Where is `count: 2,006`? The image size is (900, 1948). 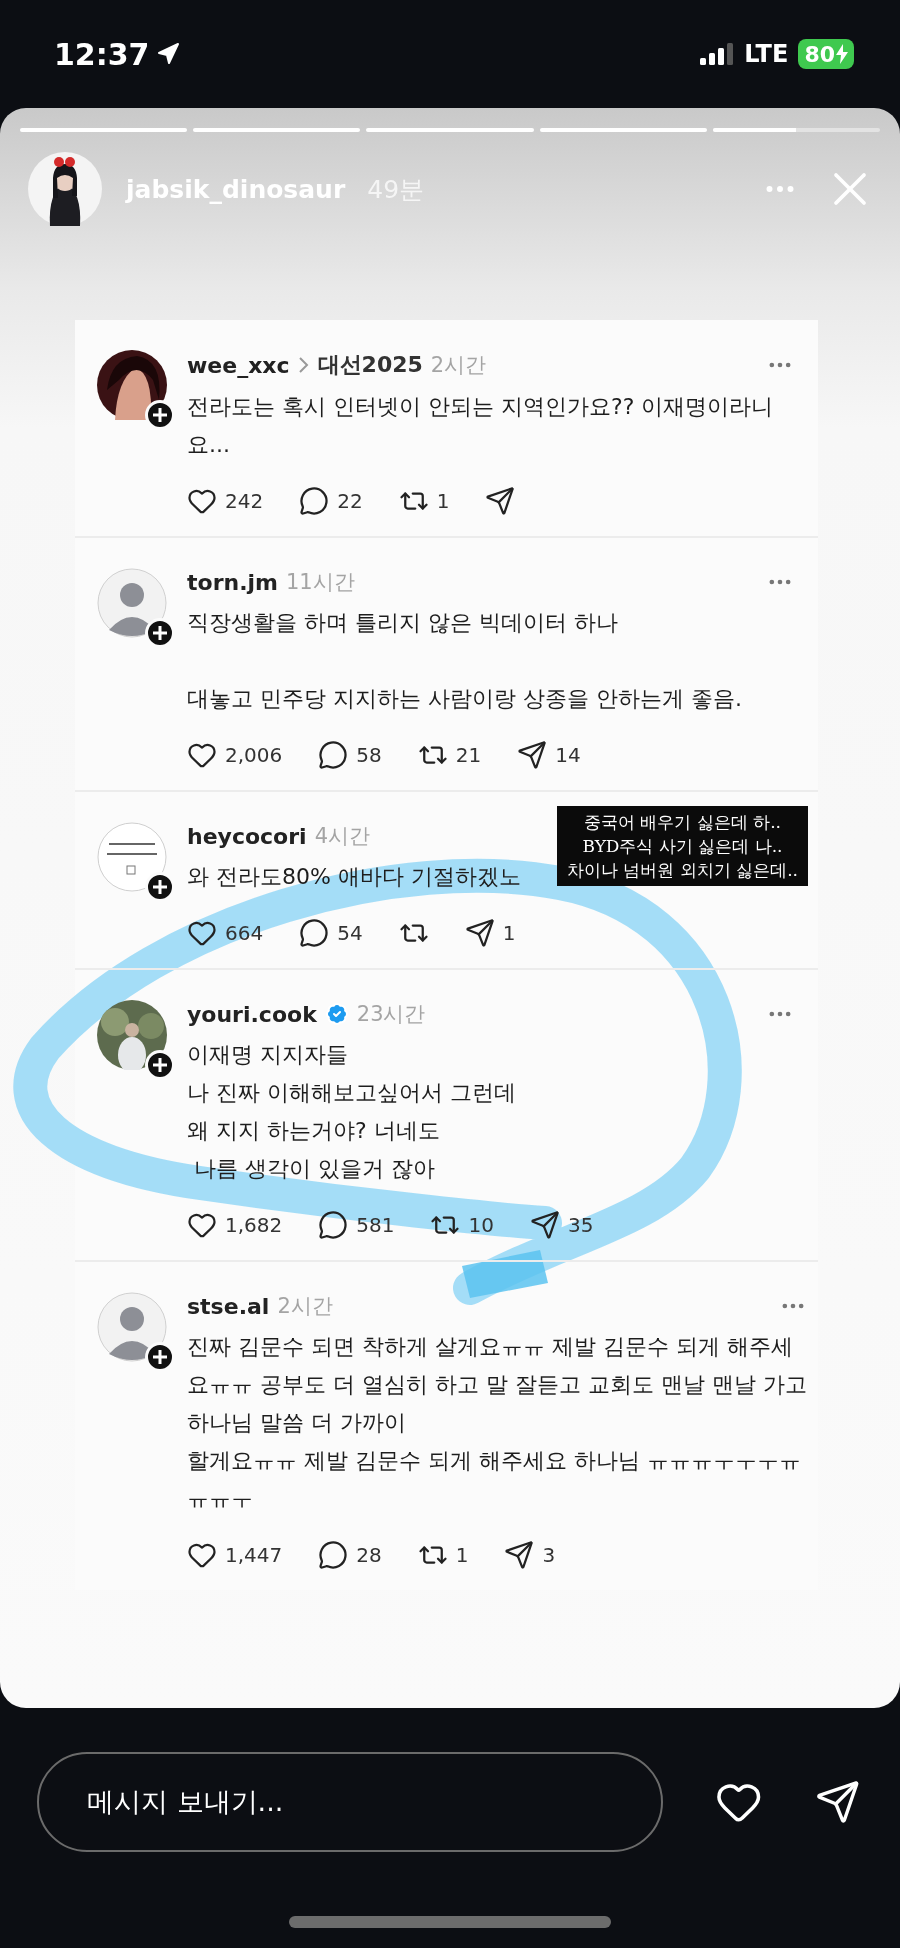 count: 2,006 is located at coordinates (254, 755).